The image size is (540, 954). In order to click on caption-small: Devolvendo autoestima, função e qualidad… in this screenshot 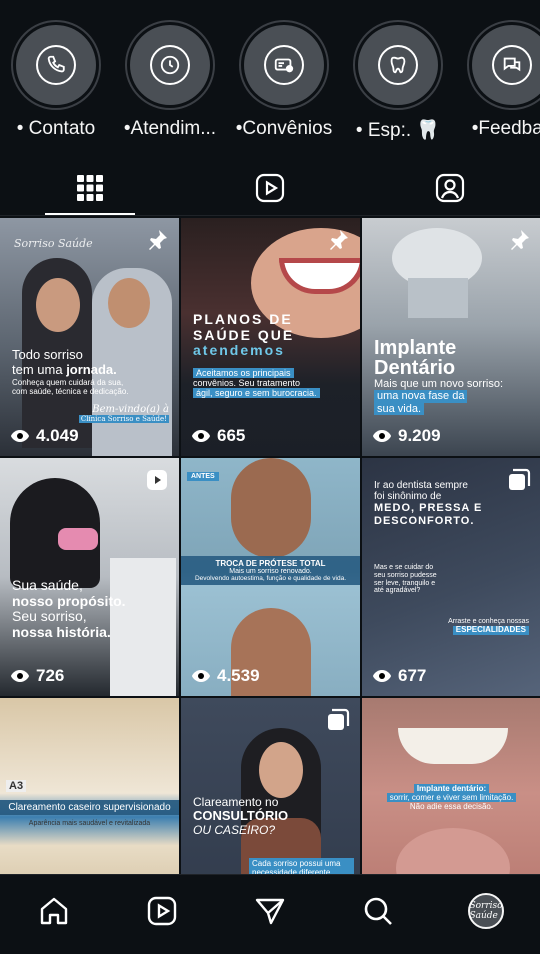, I will do `click(270, 578)`.